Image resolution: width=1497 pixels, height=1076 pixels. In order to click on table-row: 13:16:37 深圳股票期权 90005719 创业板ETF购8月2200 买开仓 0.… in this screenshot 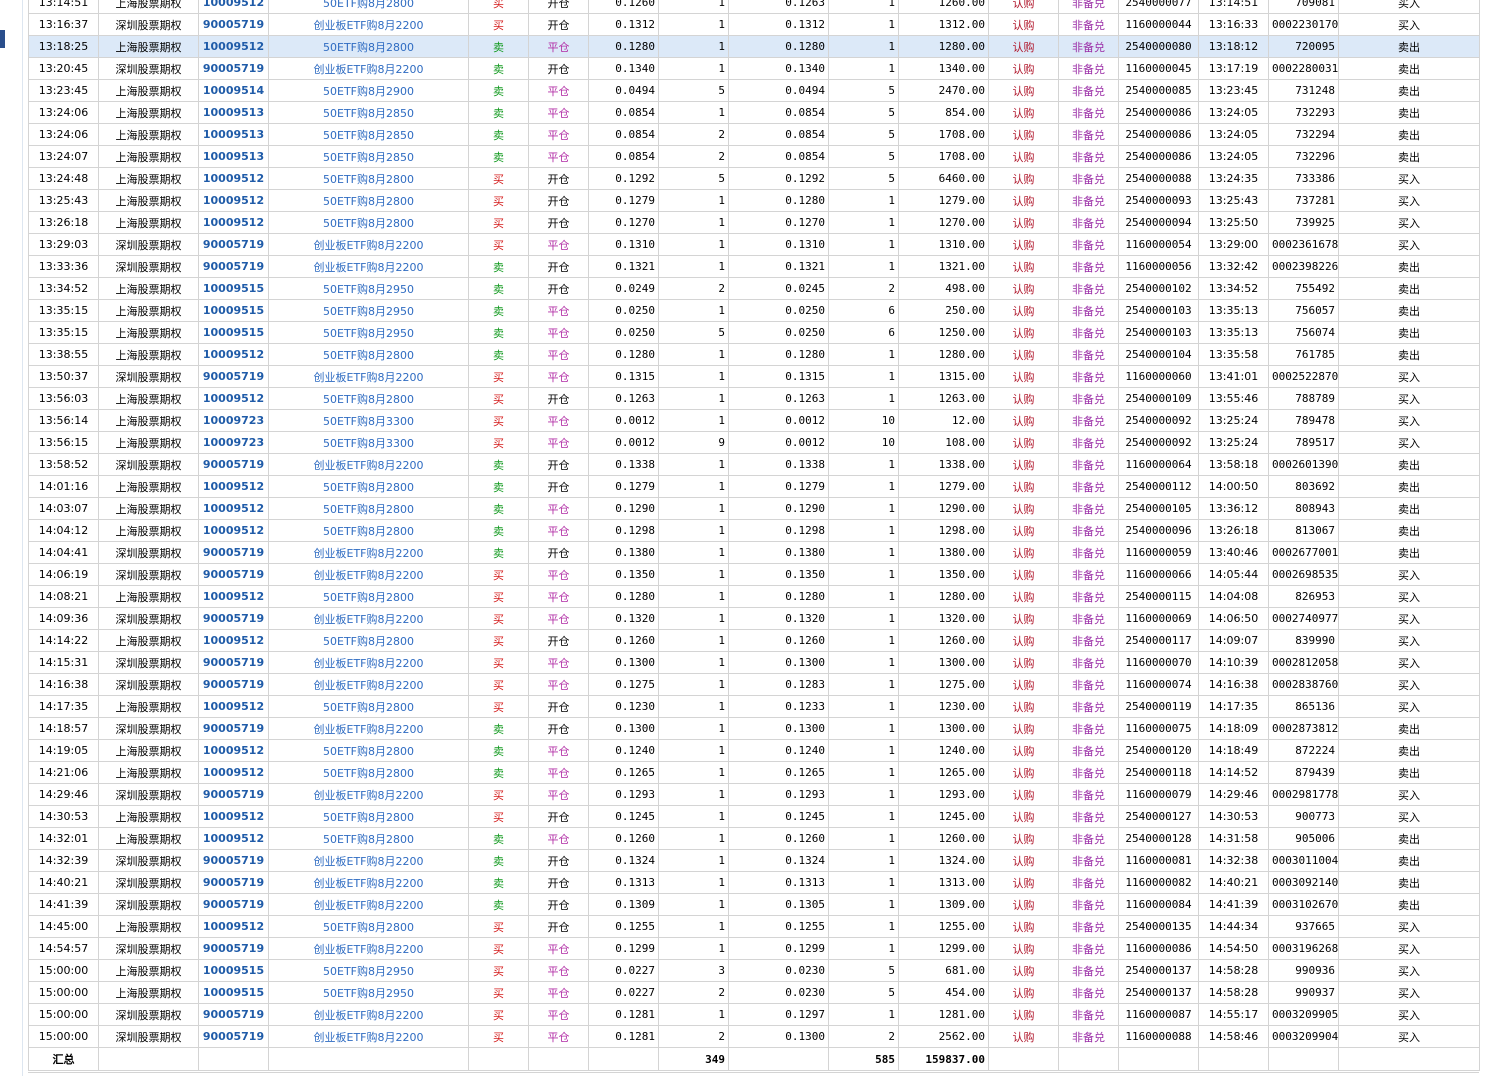, I will do `click(754, 24)`.